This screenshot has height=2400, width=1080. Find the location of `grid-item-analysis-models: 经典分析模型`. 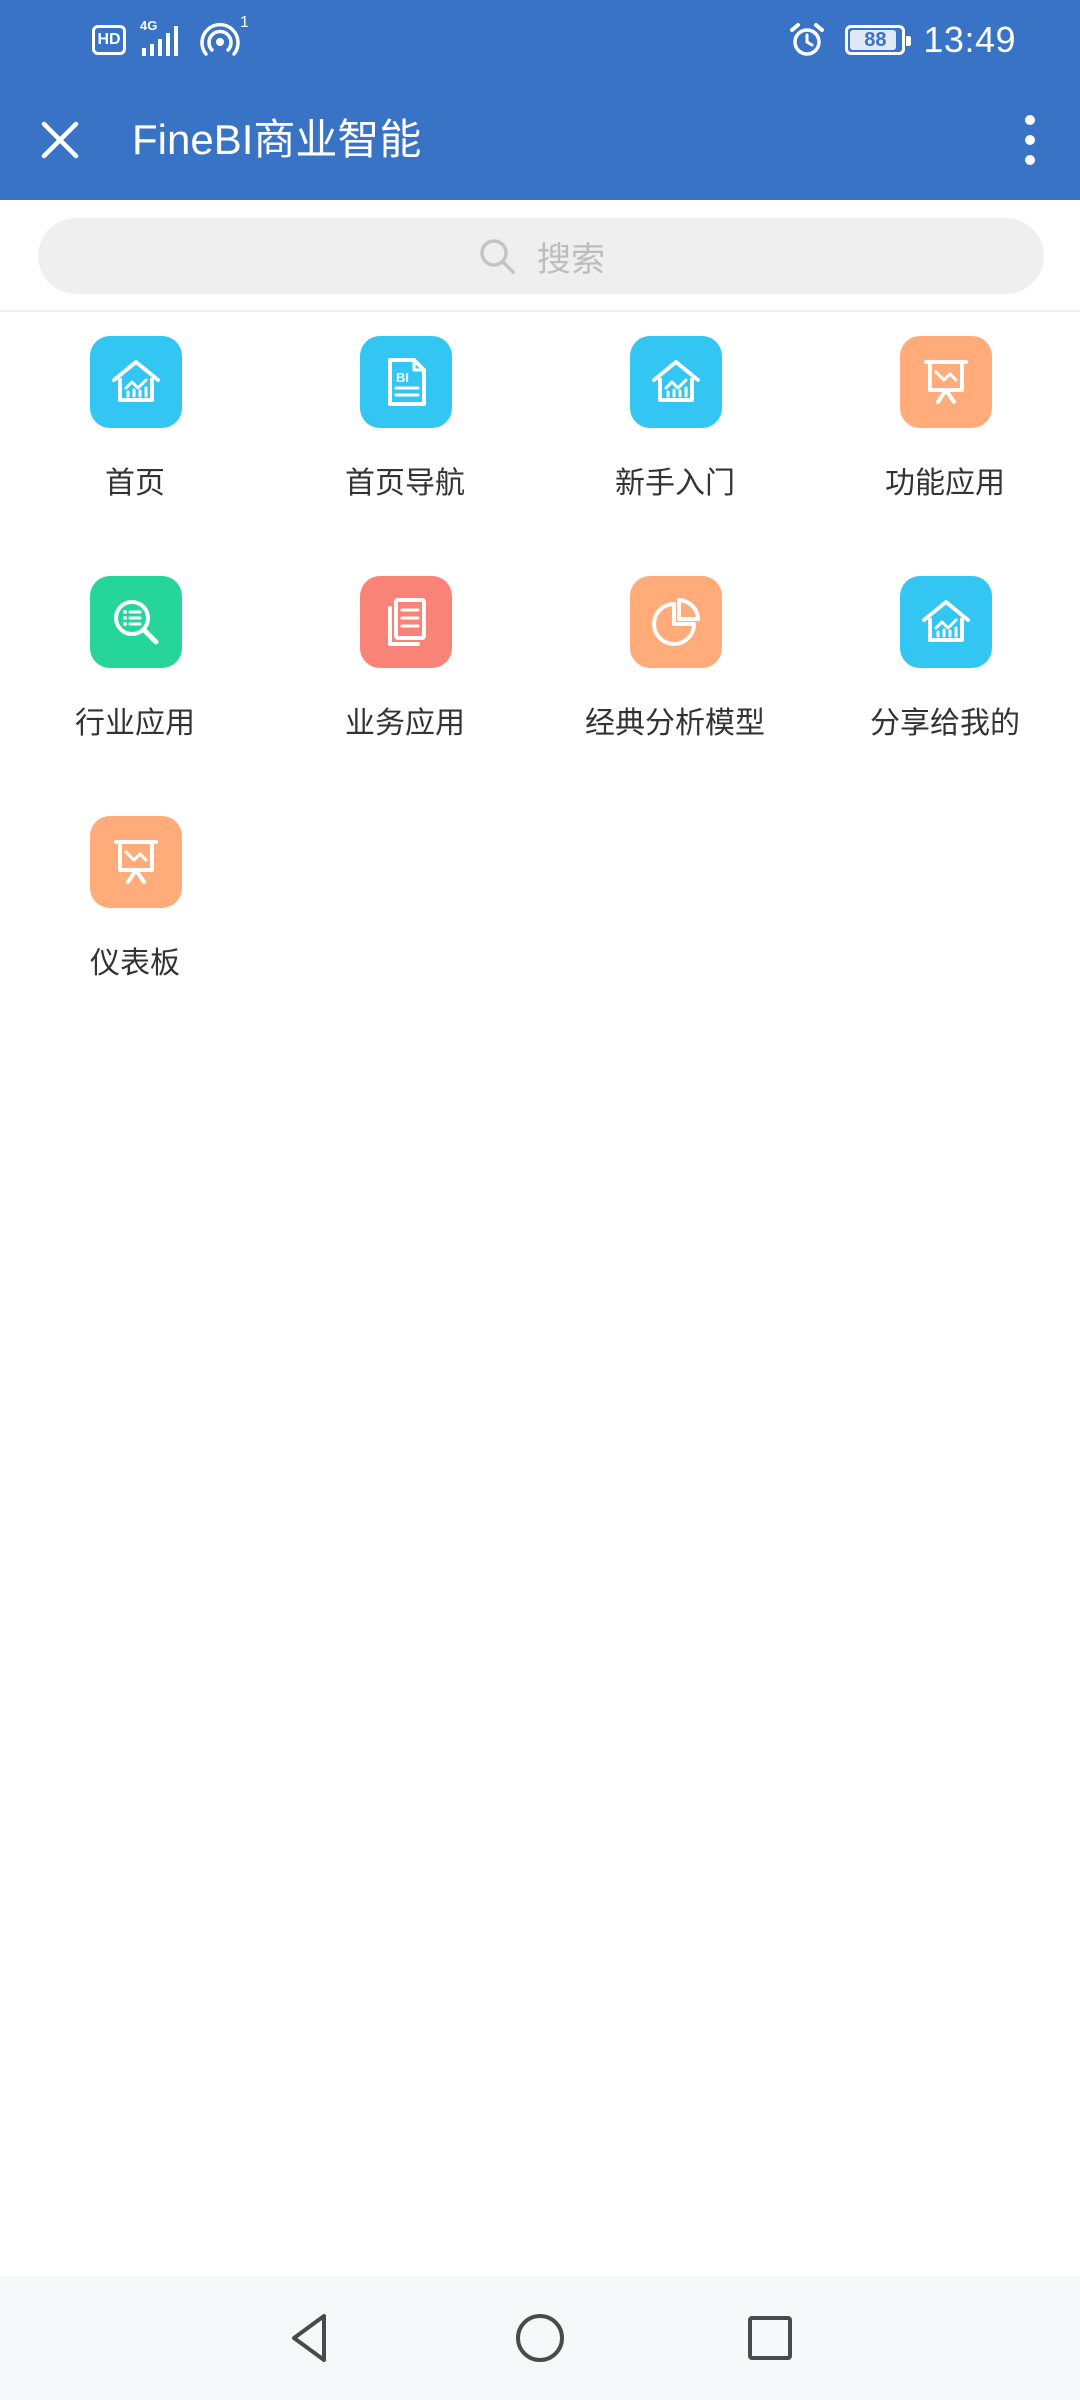

grid-item-analysis-models: 经典分析模型 is located at coordinates (675, 672).